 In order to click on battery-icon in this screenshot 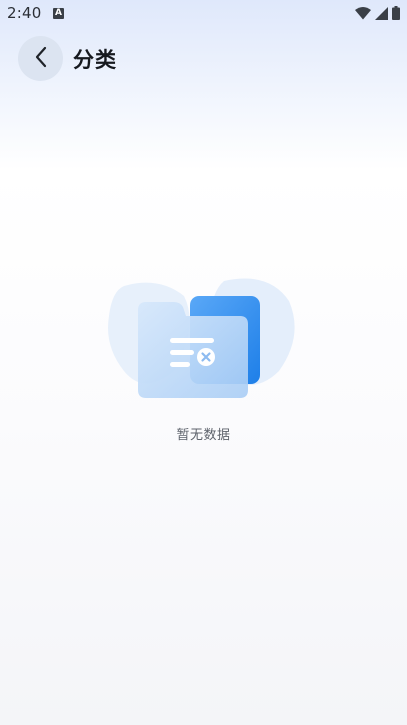, I will do `click(396, 13)`.